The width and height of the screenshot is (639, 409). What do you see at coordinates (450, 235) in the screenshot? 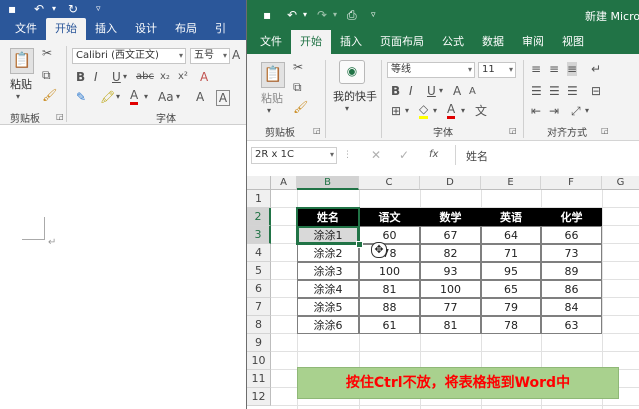
I see `table-cell: 67` at bounding box center [450, 235].